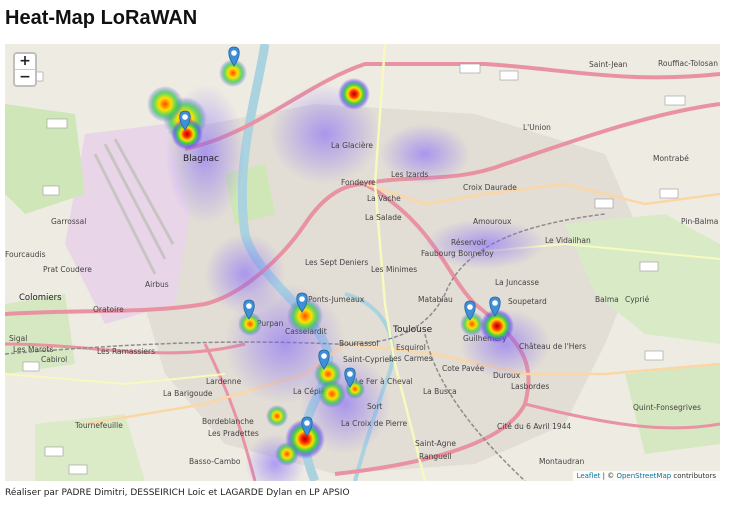 This screenshot has height=505, width=732. I want to click on map-label: La Croix de Pierre, so click(374, 423).